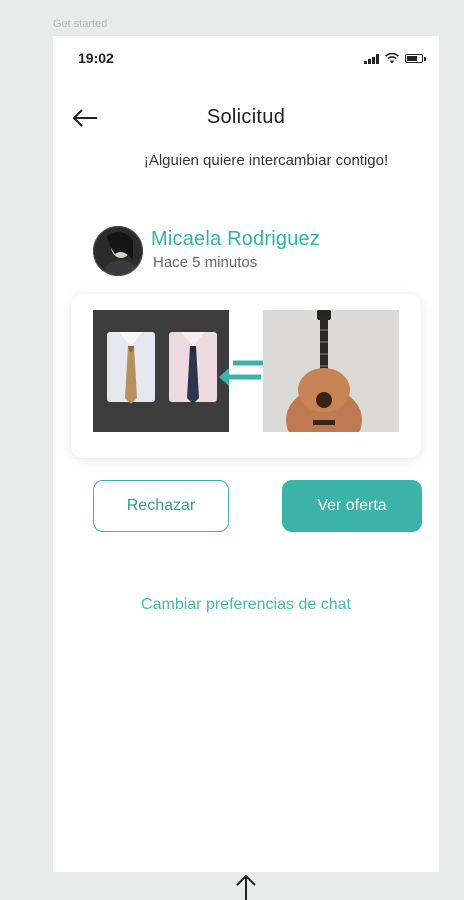 The image size is (464, 900). I want to click on shirts-and-ties-image, so click(161, 371).